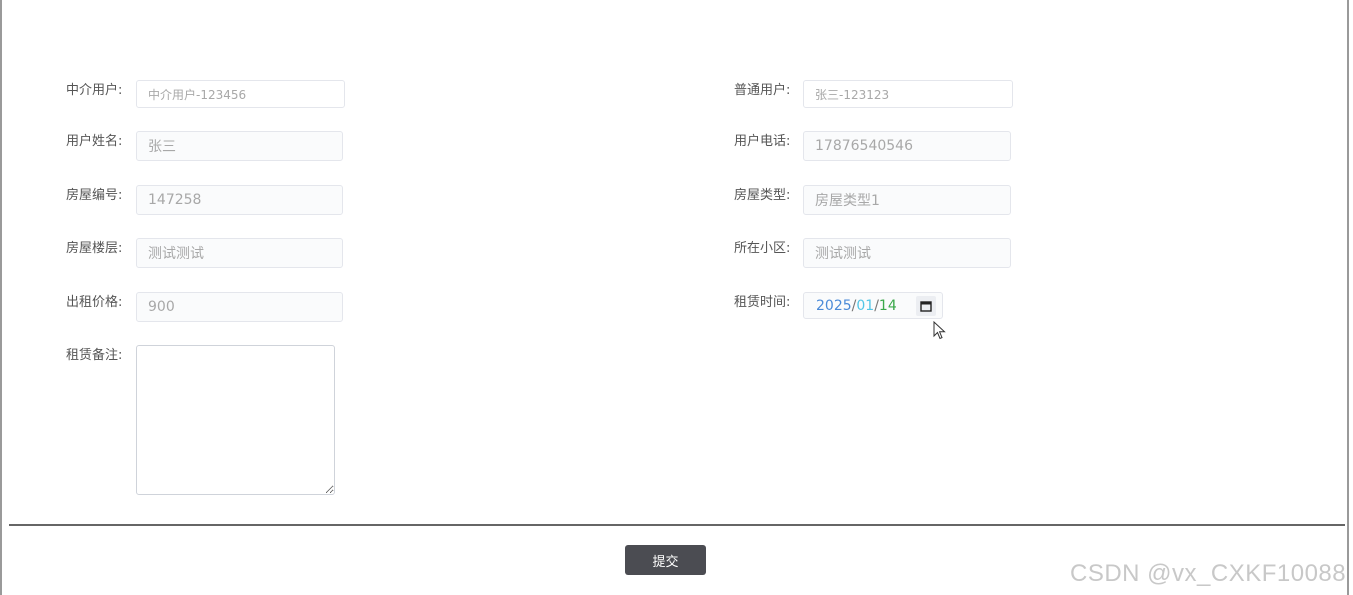  I want to click on agent-user-input, so click(240, 94).